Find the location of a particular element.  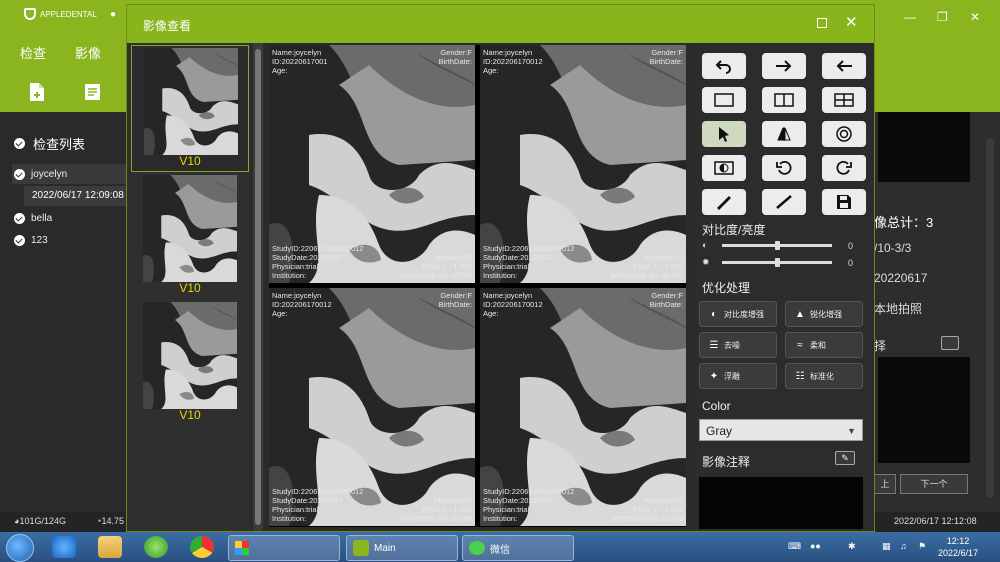

chrome-icon is located at coordinates (202, 547).